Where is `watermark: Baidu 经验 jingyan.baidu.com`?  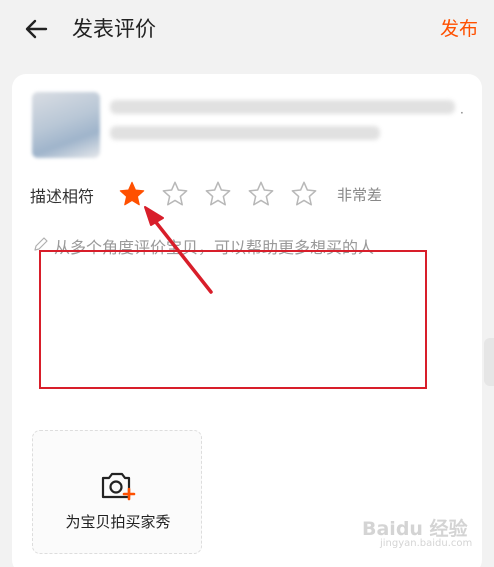 watermark: Baidu 经验 jingyan.baidu.com is located at coordinates (417, 534).